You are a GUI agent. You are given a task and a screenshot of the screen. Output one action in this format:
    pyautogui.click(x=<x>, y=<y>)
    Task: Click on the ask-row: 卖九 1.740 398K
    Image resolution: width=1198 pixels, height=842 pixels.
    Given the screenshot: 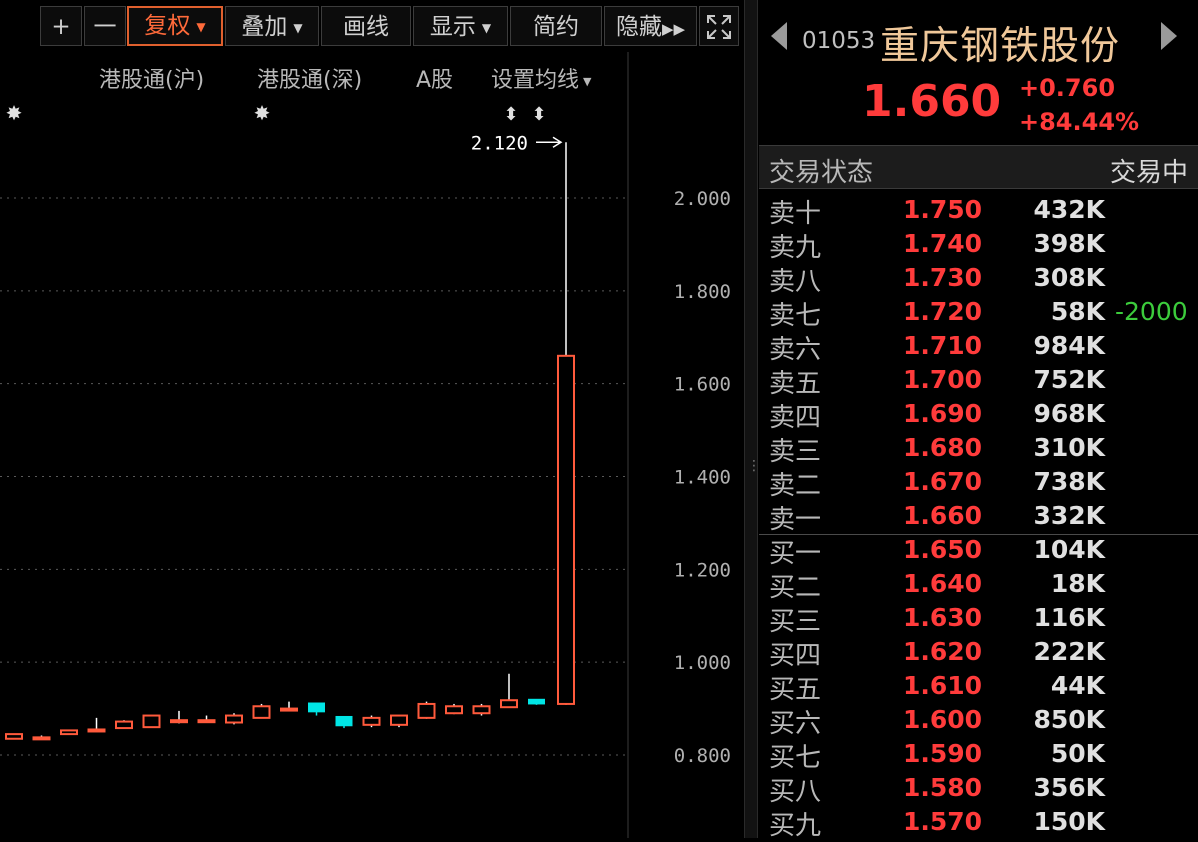 What is the action you would take?
    pyautogui.click(x=978, y=245)
    